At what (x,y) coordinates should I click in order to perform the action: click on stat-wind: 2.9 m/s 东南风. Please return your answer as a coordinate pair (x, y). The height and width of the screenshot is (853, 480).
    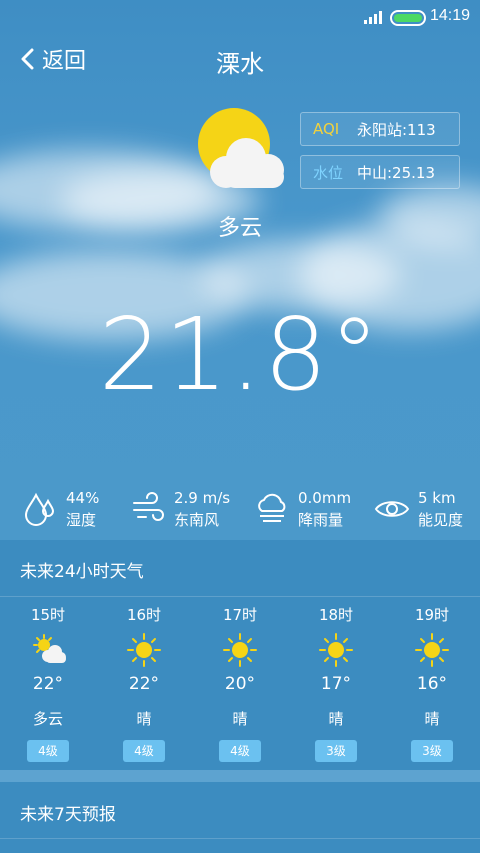
    Looking at the image, I should click on (180, 509).